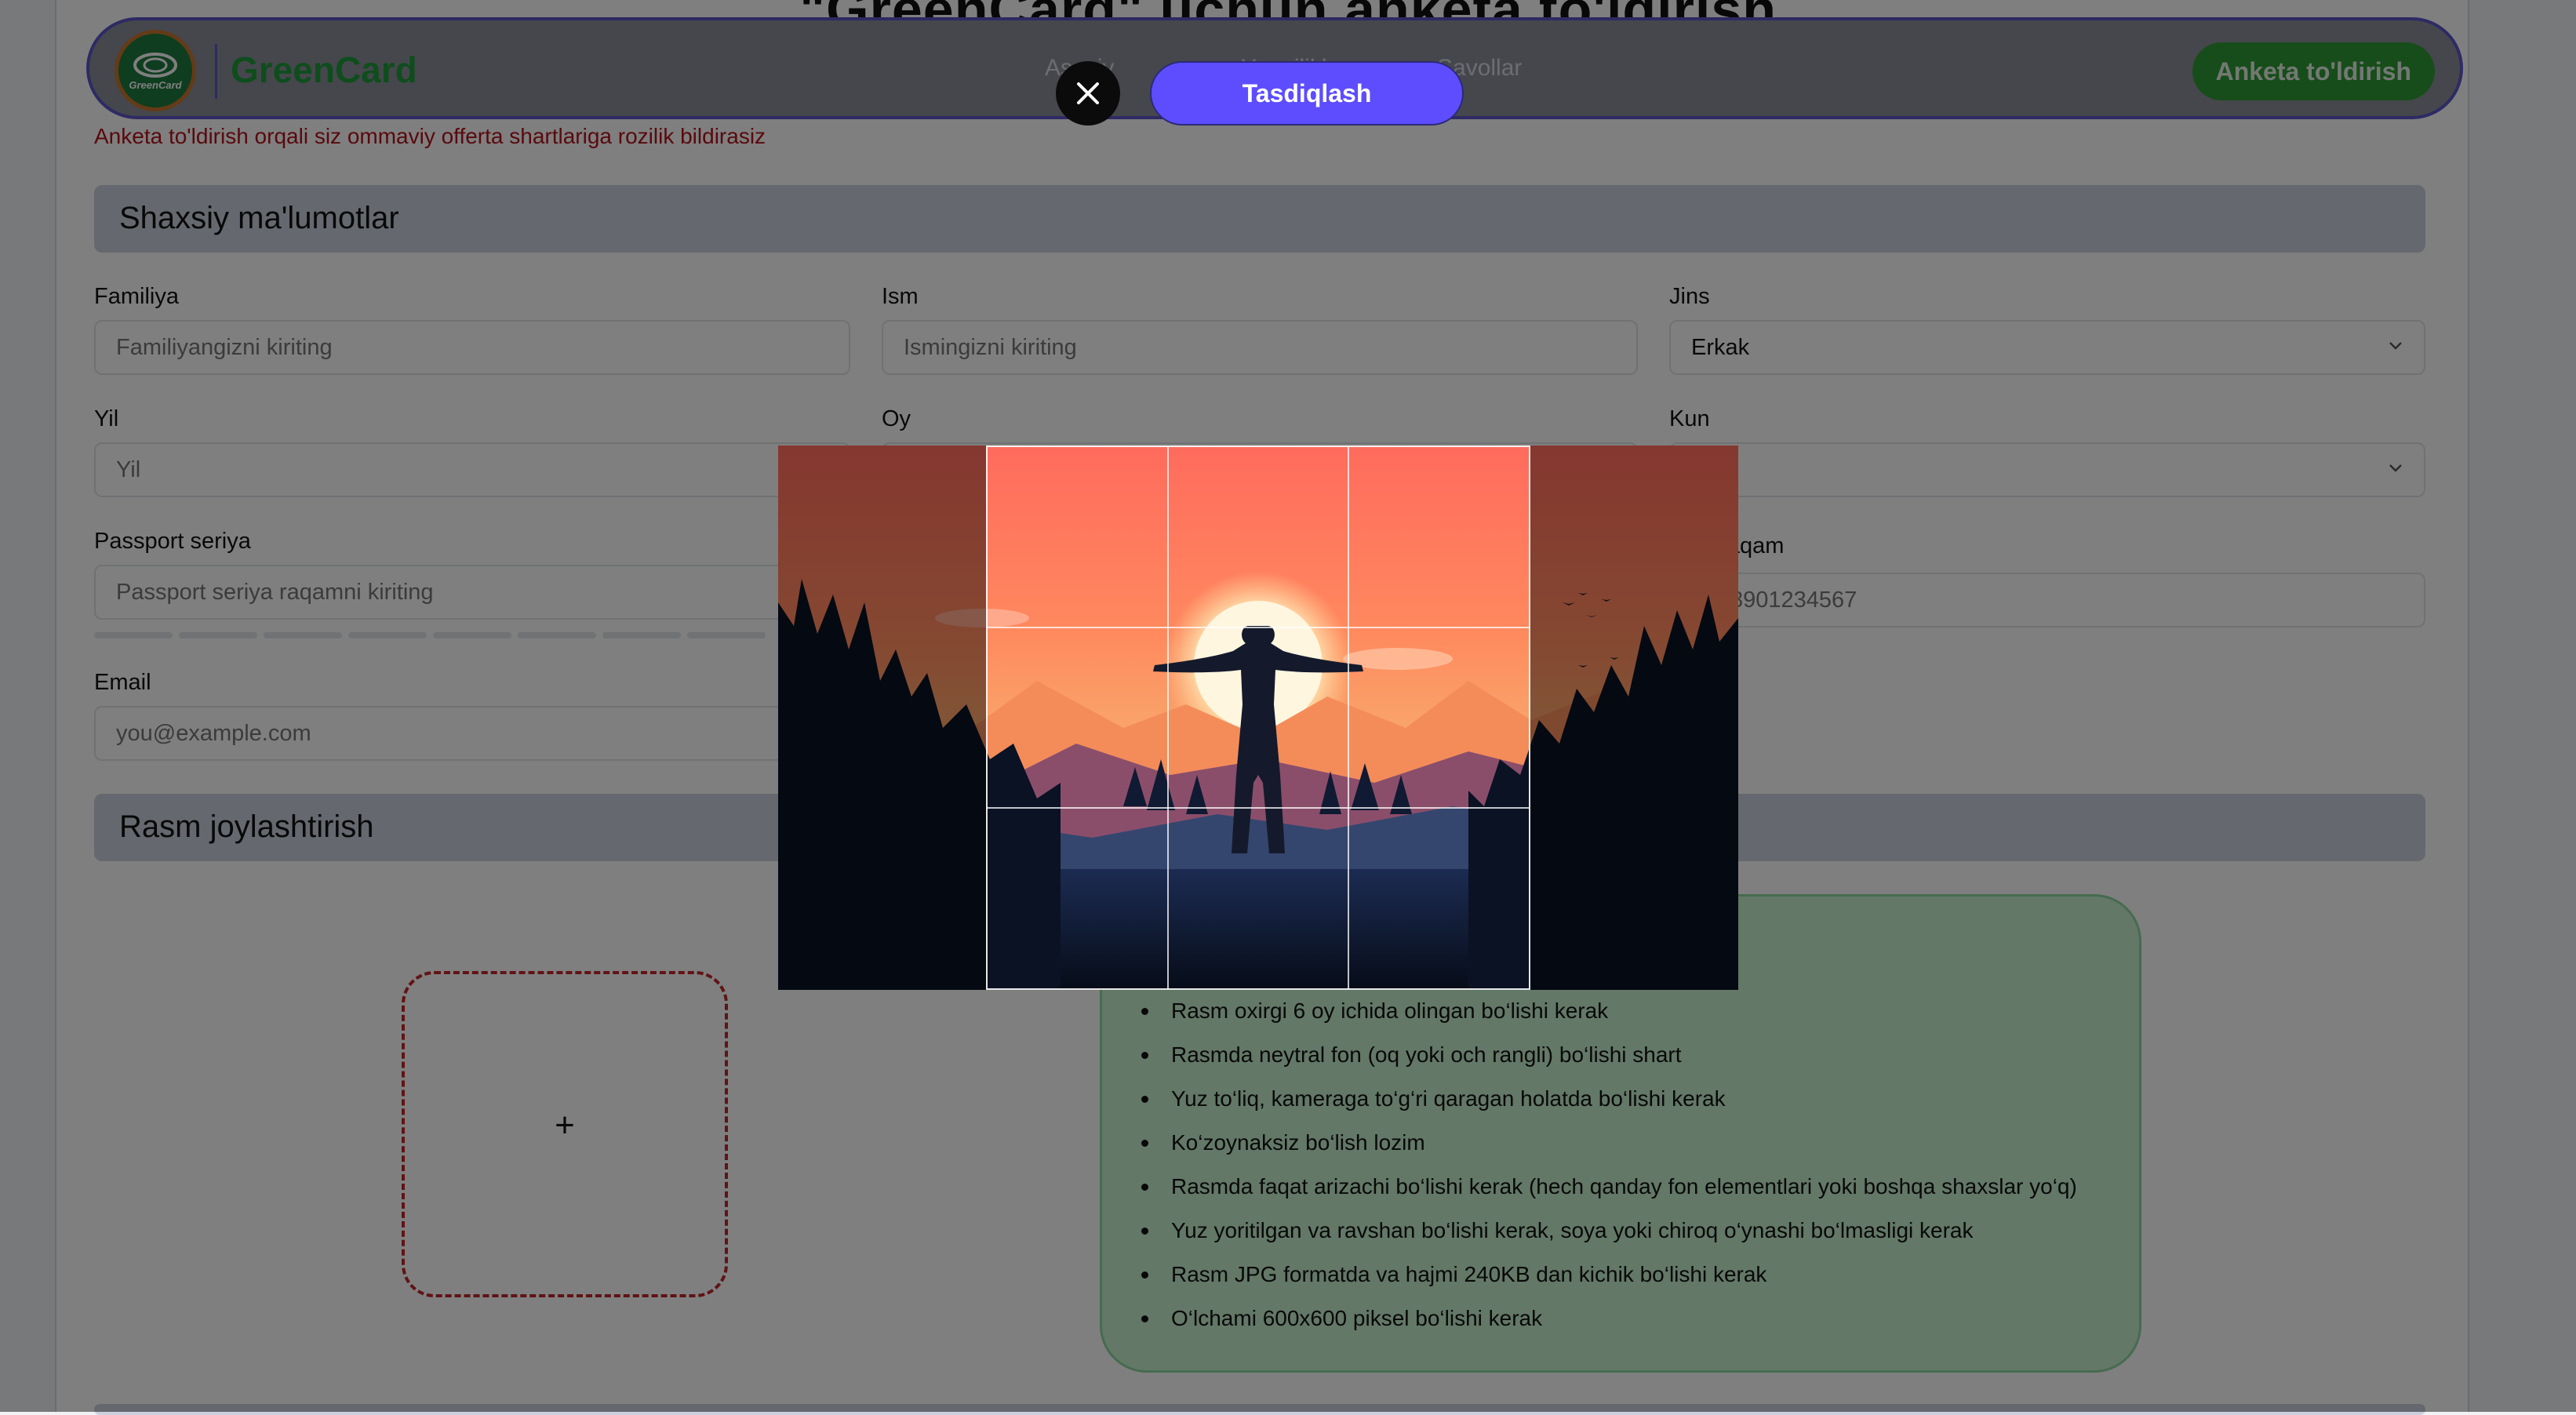  What do you see at coordinates (1634, 718) in the screenshot?
I see `crop-mask-right` at bounding box center [1634, 718].